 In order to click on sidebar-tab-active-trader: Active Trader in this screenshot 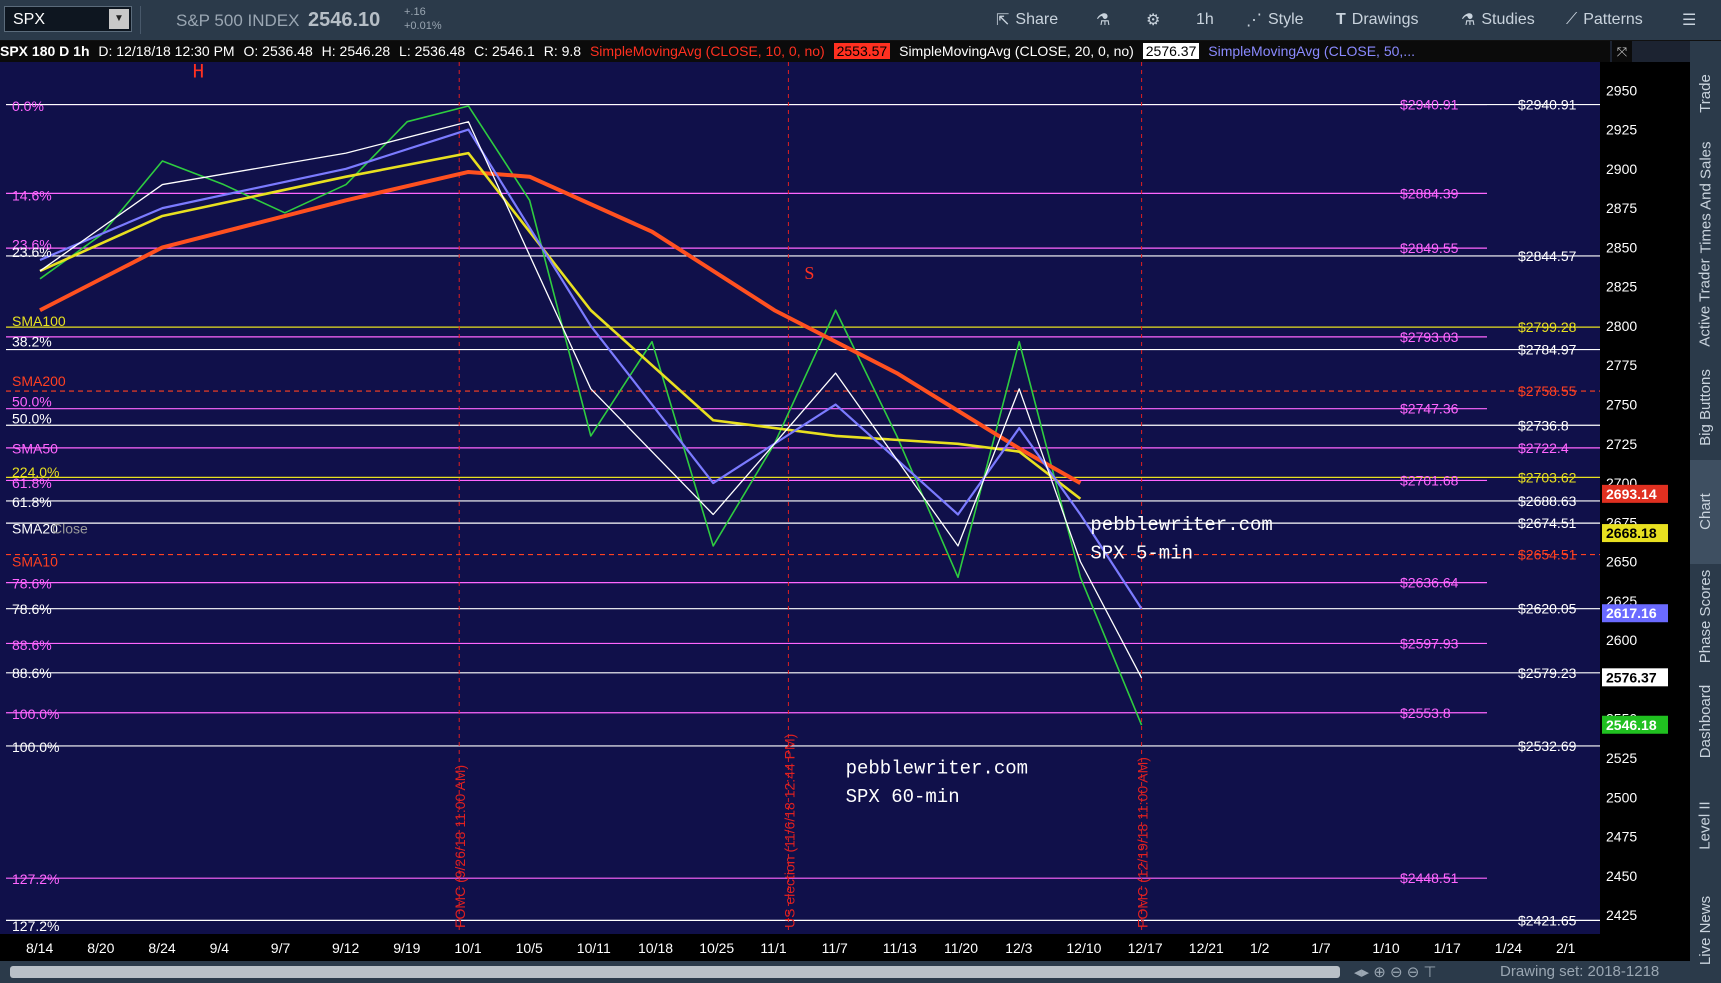, I will do `click(1705, 302)`.